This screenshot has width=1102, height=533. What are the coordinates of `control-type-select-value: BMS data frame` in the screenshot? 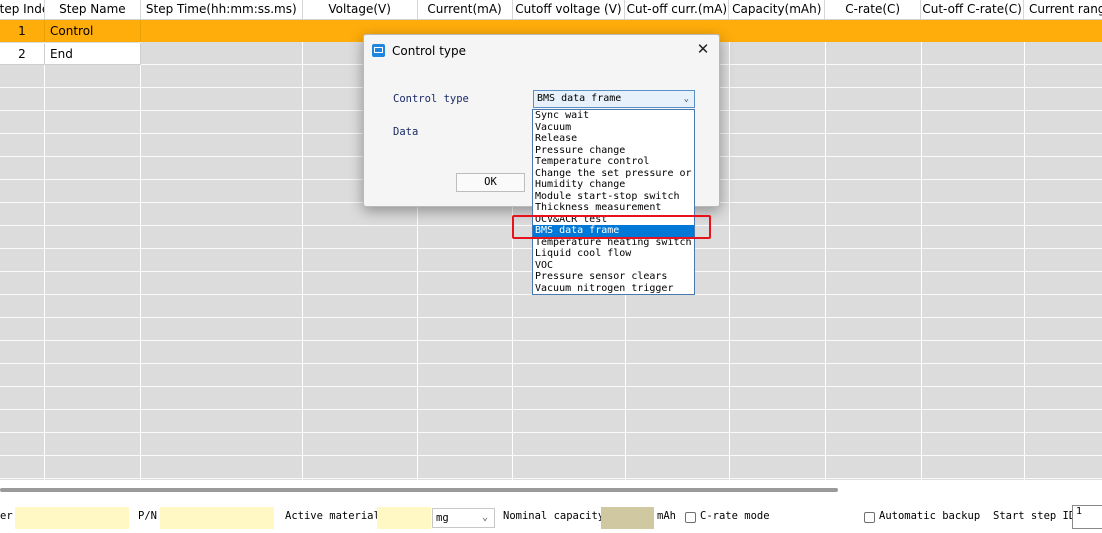 It's located at (579, 98).